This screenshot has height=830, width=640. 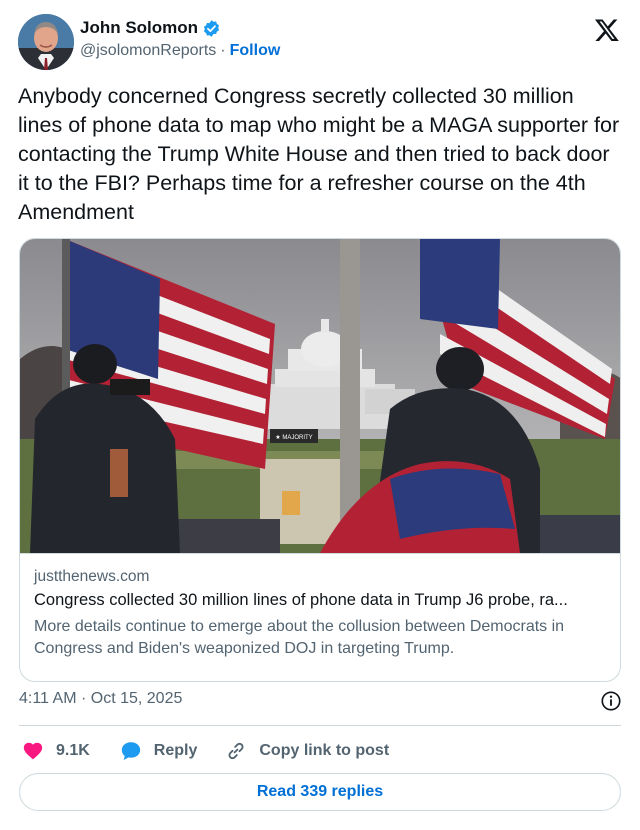 I want to click on author-handle: @jsolomonReports, so click(x=148, y=51).